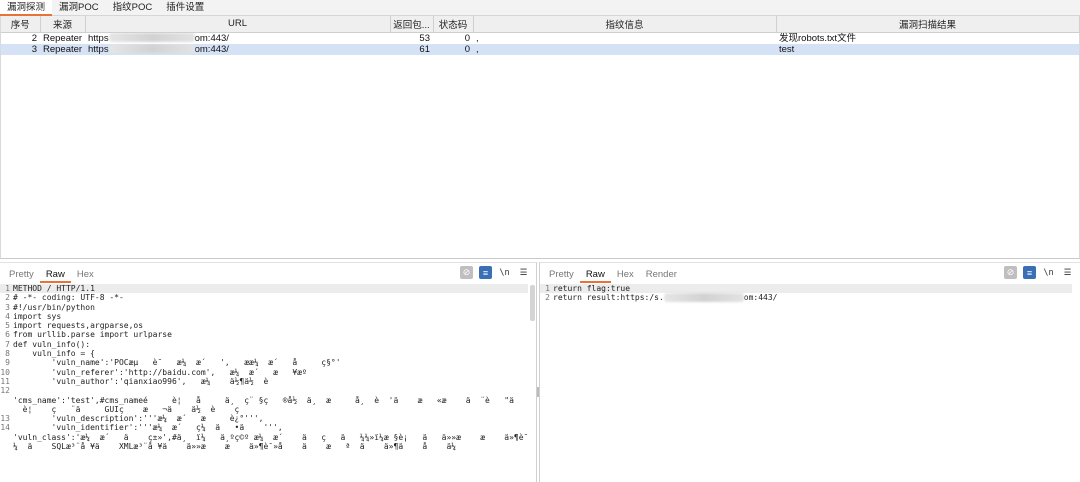 The width and height of the screenshot is (1080, 482). Describe the element at coordinates (532, 303) in the screenshot. I see `request-scrollbar` at that location.